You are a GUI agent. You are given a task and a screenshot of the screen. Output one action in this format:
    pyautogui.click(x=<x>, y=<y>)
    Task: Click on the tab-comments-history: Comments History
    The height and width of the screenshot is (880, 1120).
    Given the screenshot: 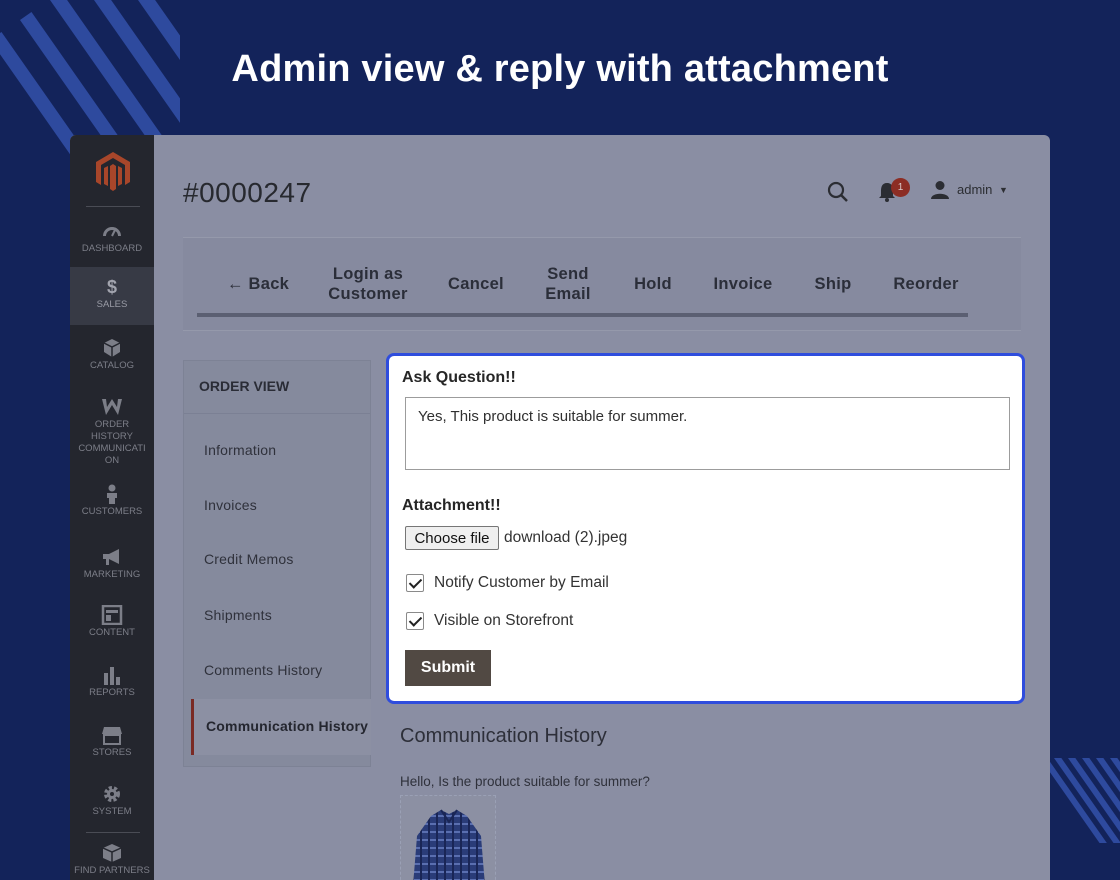 What is the action you would take?
    pyautogui.click(x=263, y=670)
    